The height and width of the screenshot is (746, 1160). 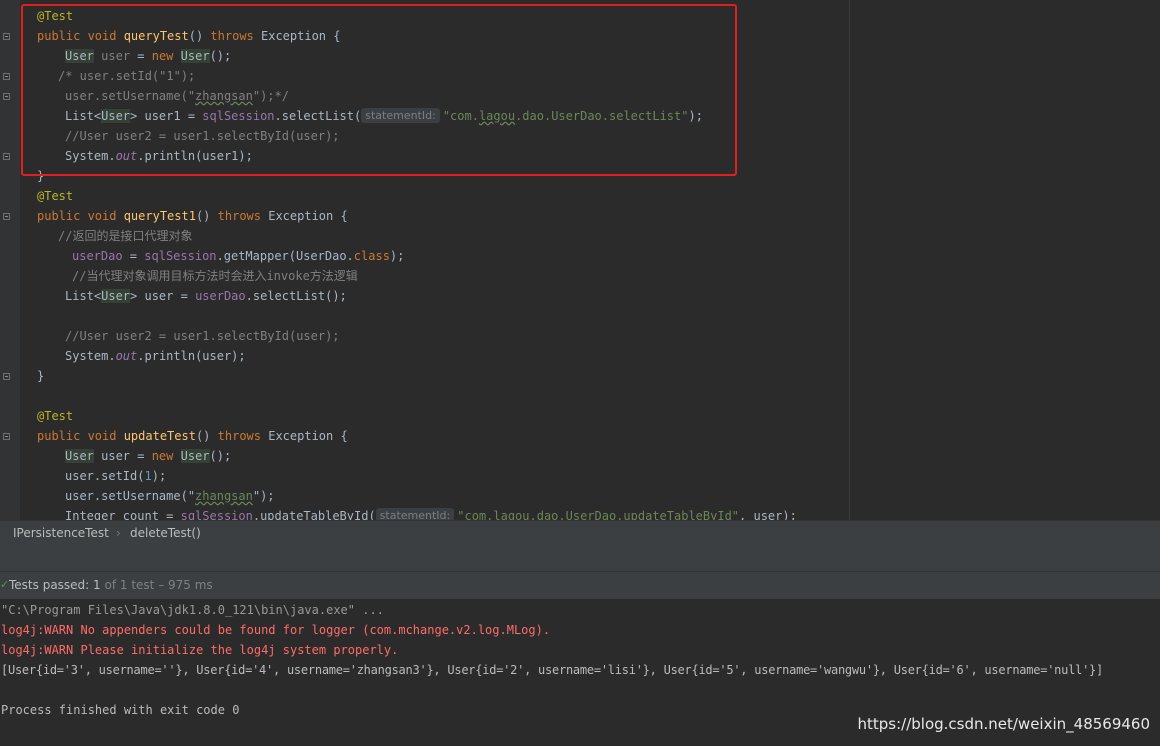 What do you see at coordinates (296, 296) in the screenshot?
I see `code-text: .selectList();` at bounding box center [296, 296].